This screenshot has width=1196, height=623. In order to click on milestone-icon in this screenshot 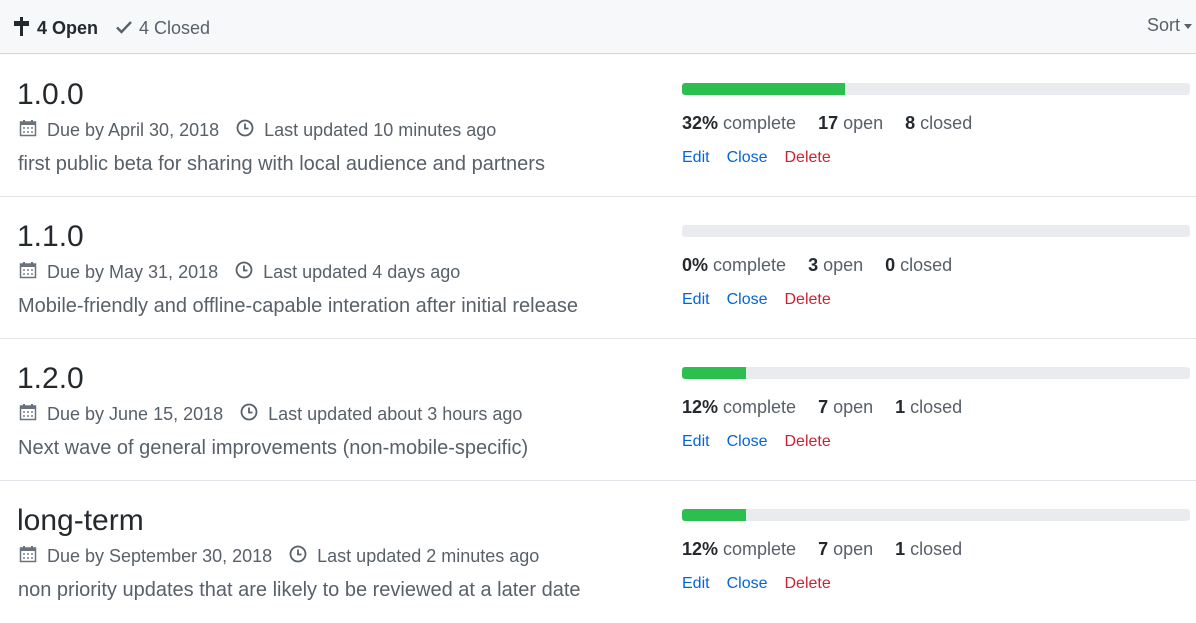, I will do `click(24, 28)`.